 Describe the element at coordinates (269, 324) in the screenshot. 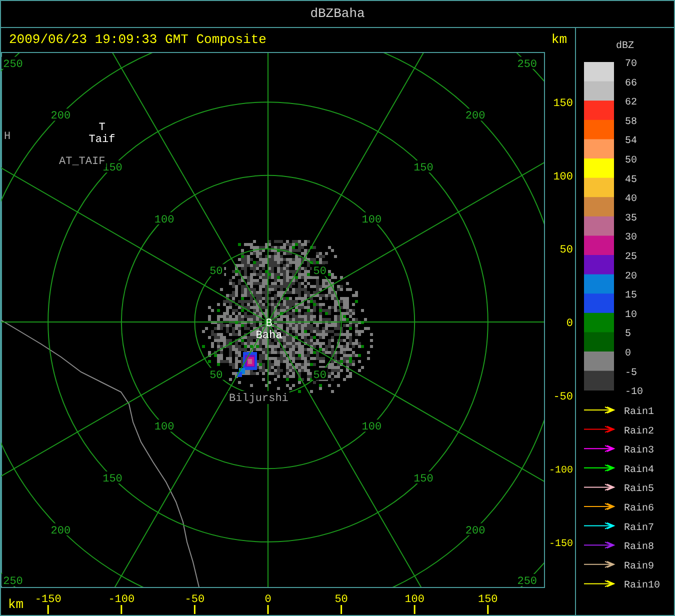

I see `site-marker: B` at that location.